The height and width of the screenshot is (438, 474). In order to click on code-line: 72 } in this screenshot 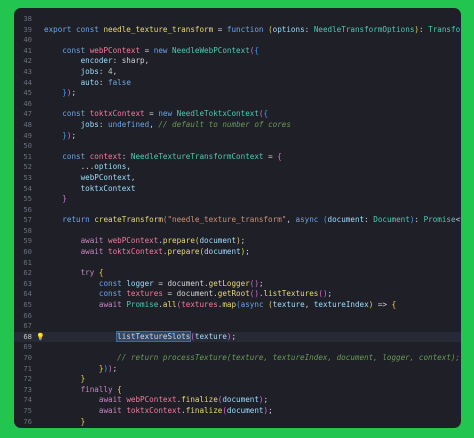, I will do `click(237, 379)`.